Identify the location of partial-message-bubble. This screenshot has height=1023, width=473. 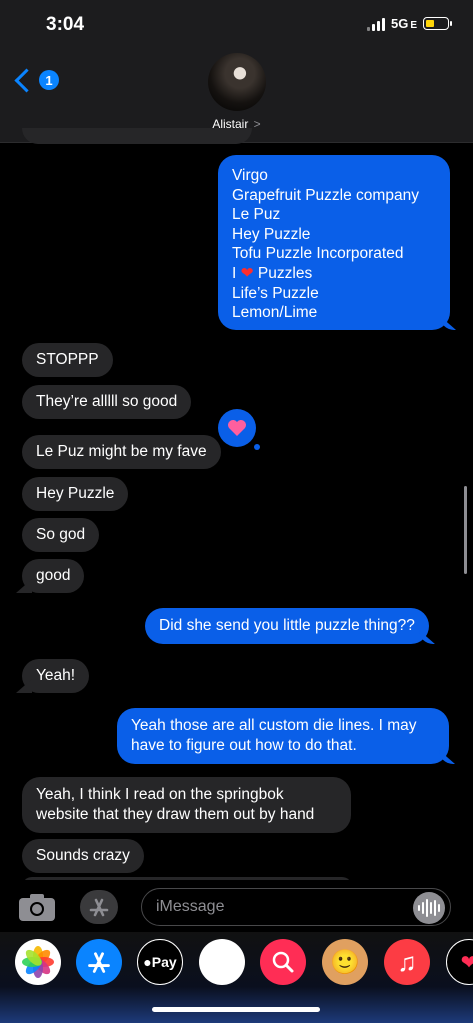
(137, 136).